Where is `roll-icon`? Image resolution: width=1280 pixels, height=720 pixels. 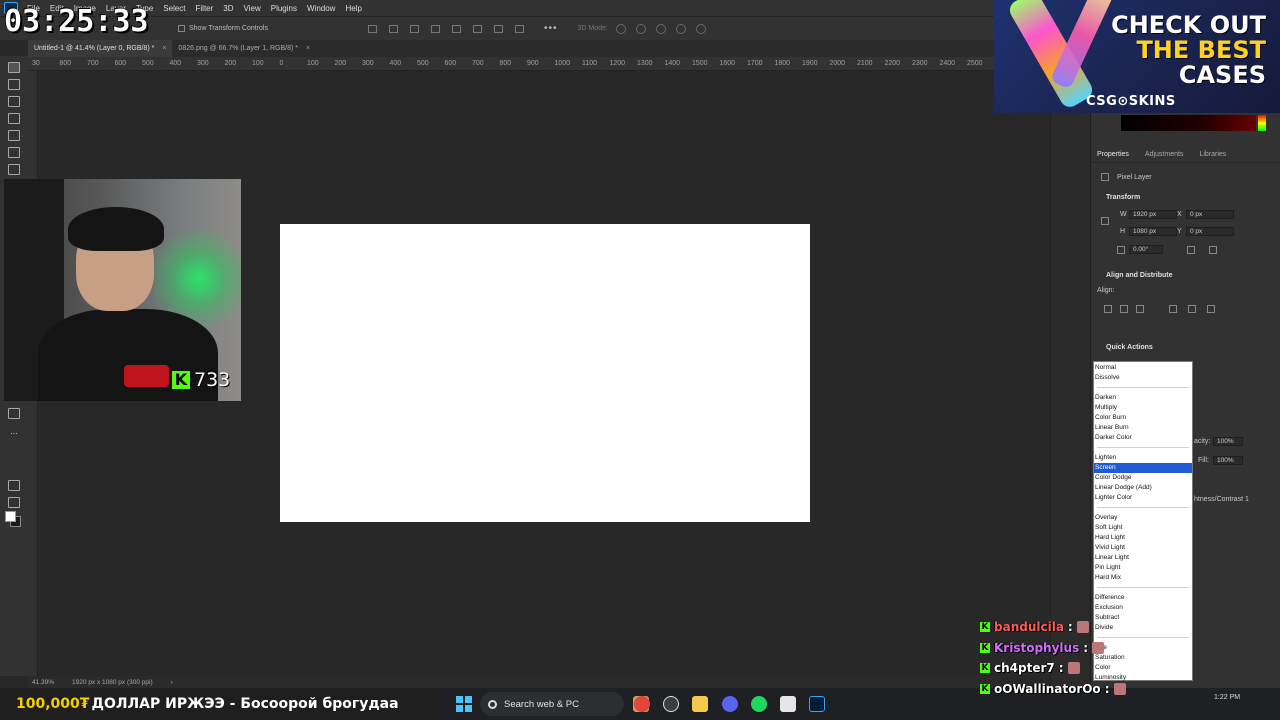
roll-icon is located at coordinates (640, 28).